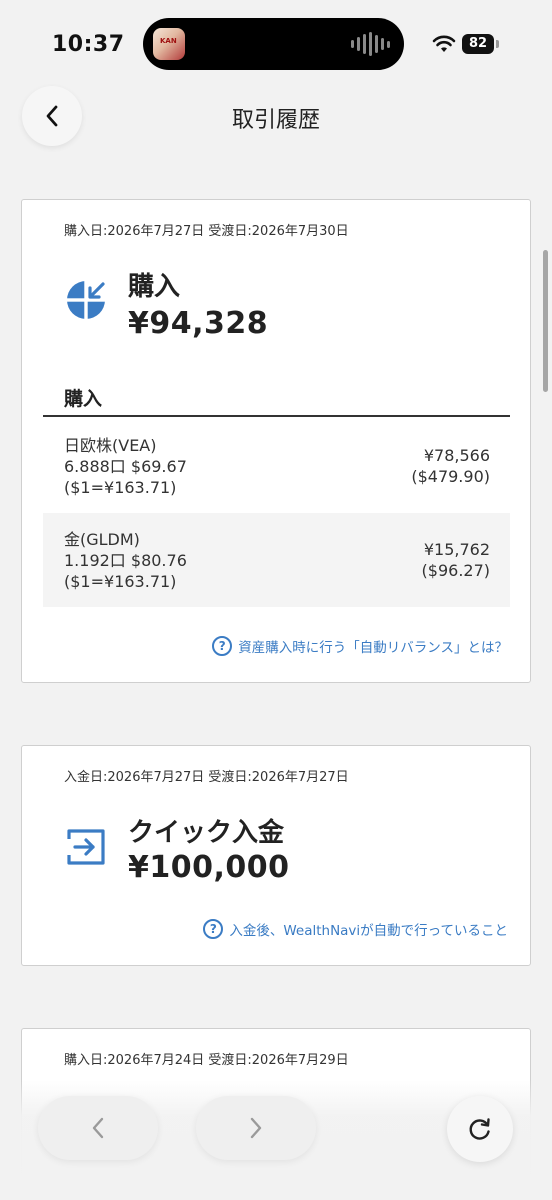 The height and width of the screenshot is (1200, 552). What do you see at coordinates (198, 323) in the screenshot?
I see `transaction-amount: ¥94,328` at bounding box center [198, 323].